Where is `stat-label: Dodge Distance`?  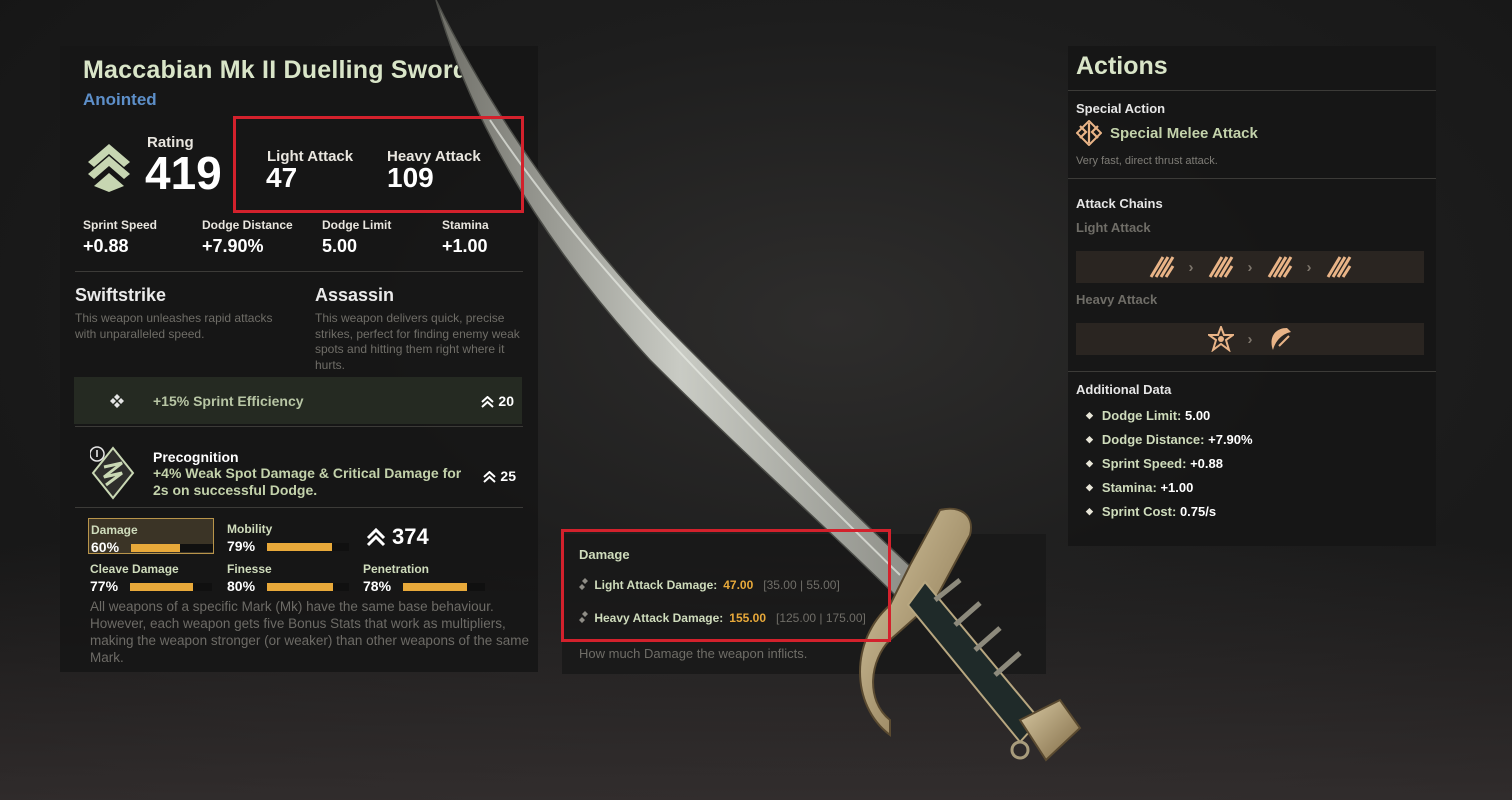 stat-label: Dodge Distance is located at coordinates (247, 225).